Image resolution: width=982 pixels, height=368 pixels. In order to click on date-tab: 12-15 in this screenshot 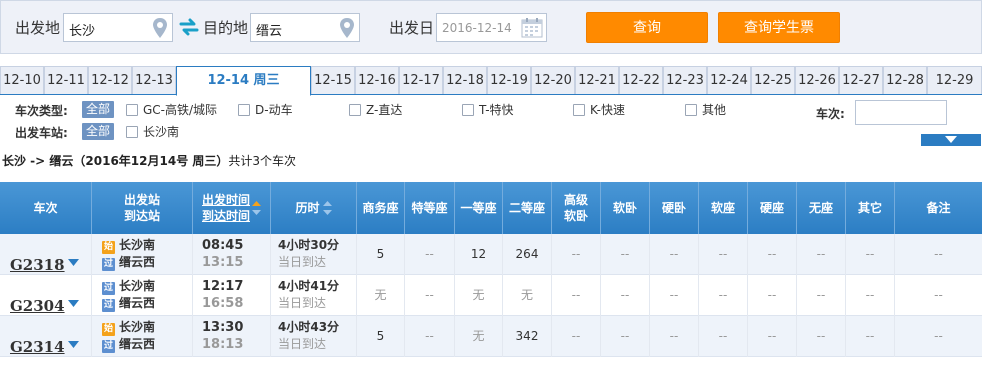, I will do `click(333, 80)`.